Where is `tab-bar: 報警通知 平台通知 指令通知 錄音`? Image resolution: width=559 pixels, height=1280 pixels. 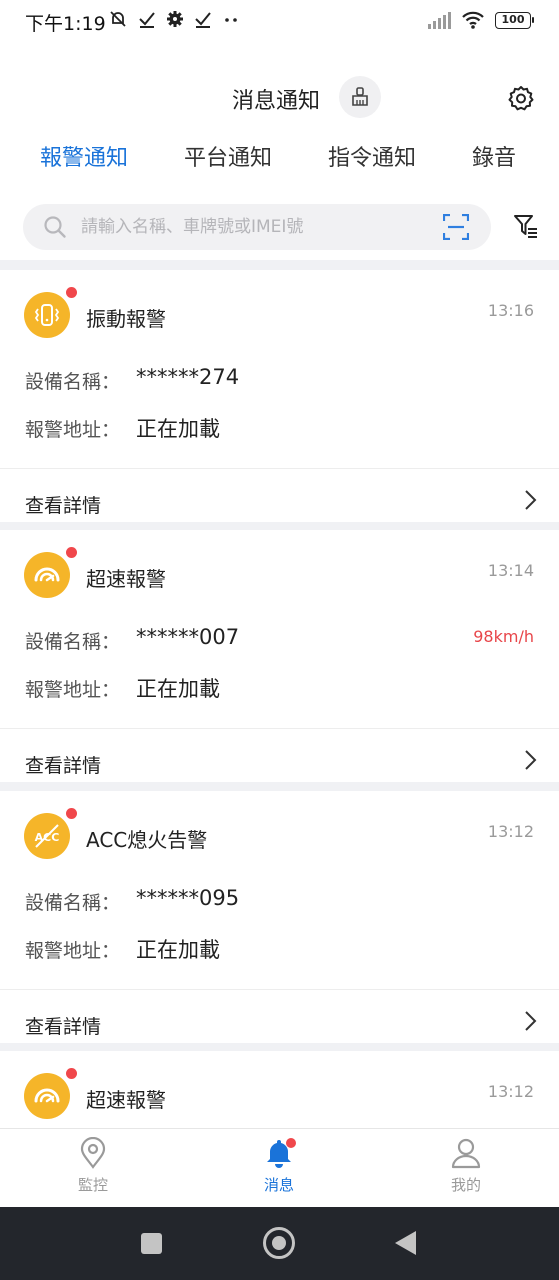
tab-bar: 報警通知 平台通知 指令通知 錄音 is located at coordinates (279, 160).